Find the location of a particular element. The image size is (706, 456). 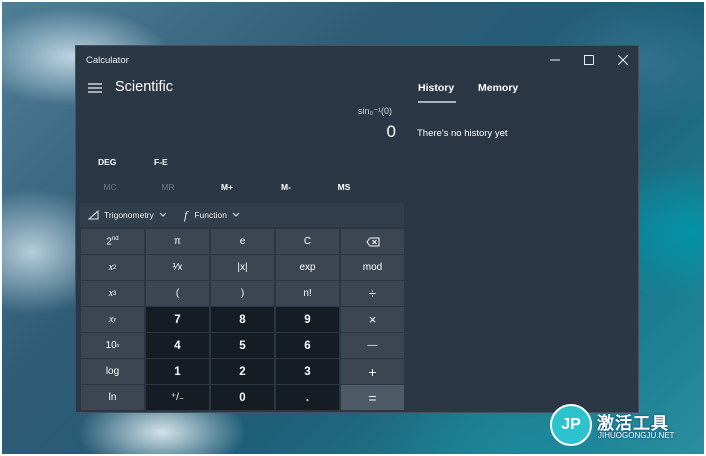

function-label: Function is located at coordinates (210, 215).